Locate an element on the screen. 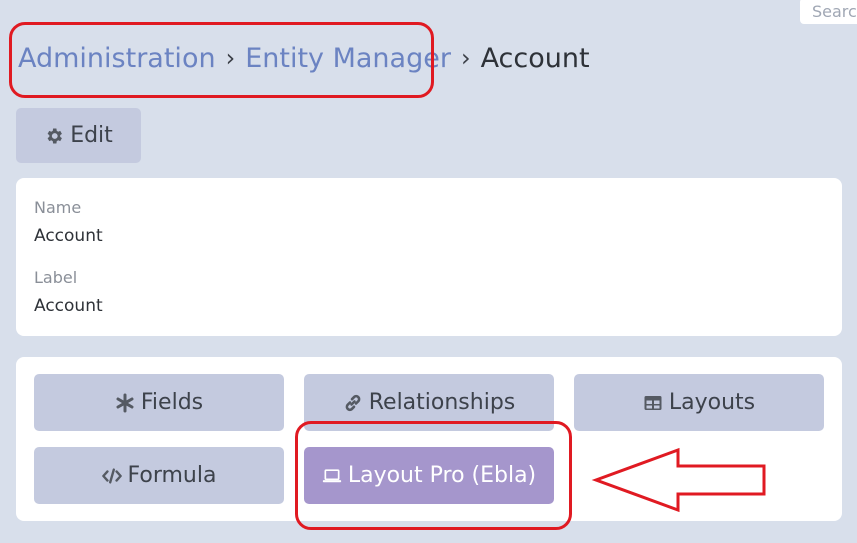 This screenshot has height=543, width=857. breadcrumb-entity-manager-link: Entity Manager is located at coordinates (348, 58).